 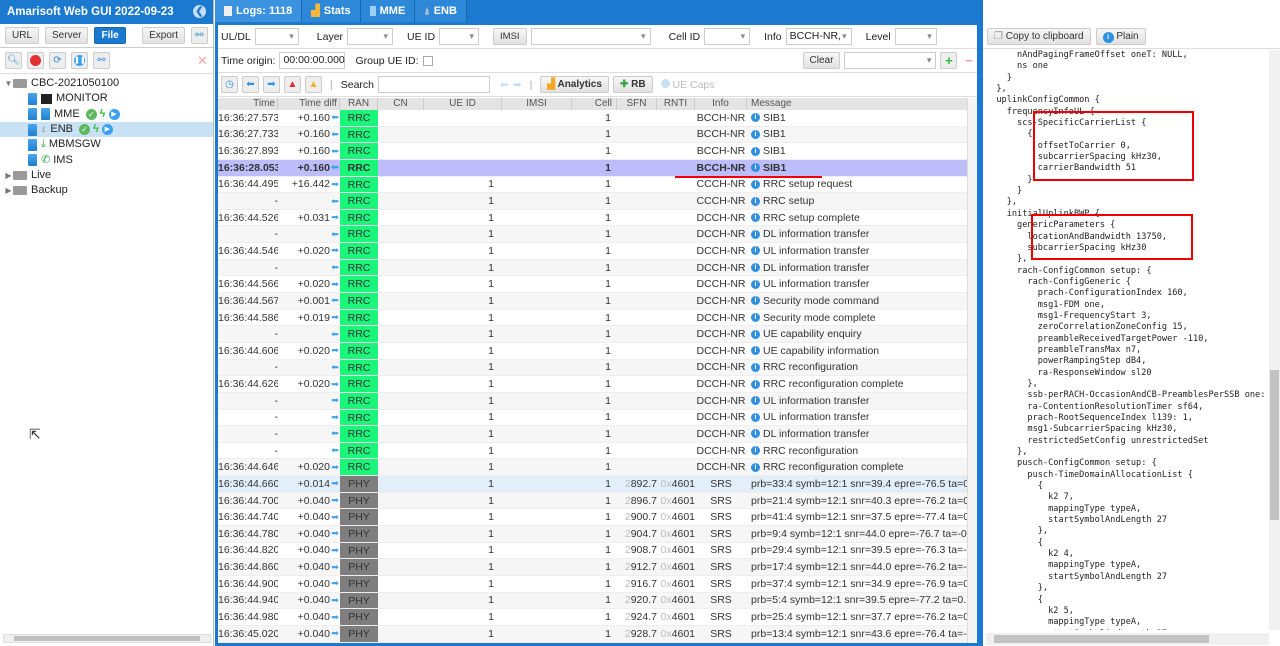 What do you see at coordinates (331, 11) in the screenshot?
I see `tab-stats: ▟ Stats` at bounding box center [331, 11].